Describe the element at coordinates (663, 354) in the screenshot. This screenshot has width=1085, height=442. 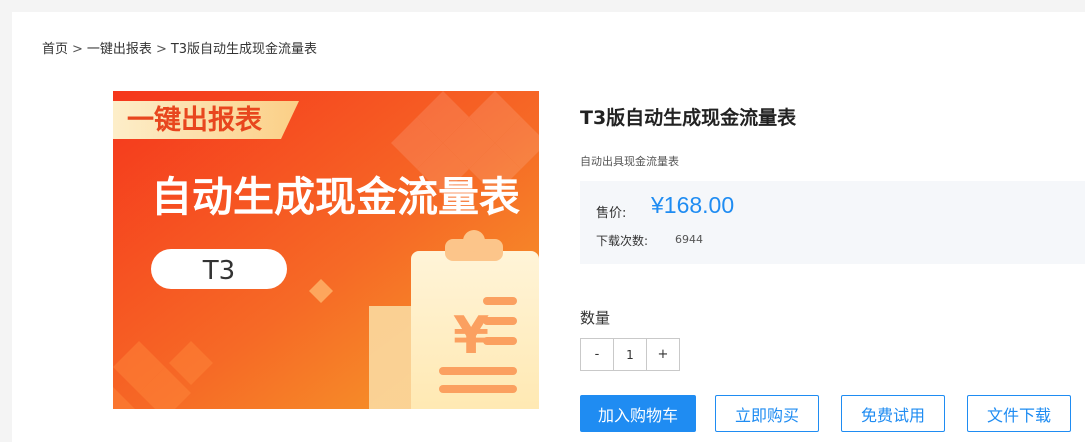
I see `quantity-plus-button: +` at that location.